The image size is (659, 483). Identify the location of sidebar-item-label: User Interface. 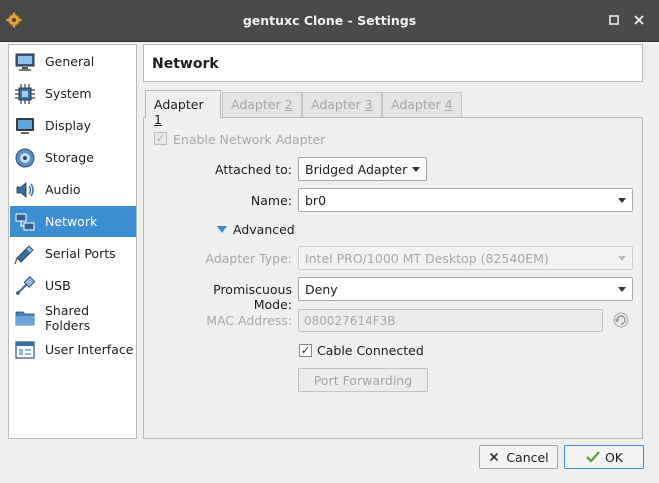
(89, 349).